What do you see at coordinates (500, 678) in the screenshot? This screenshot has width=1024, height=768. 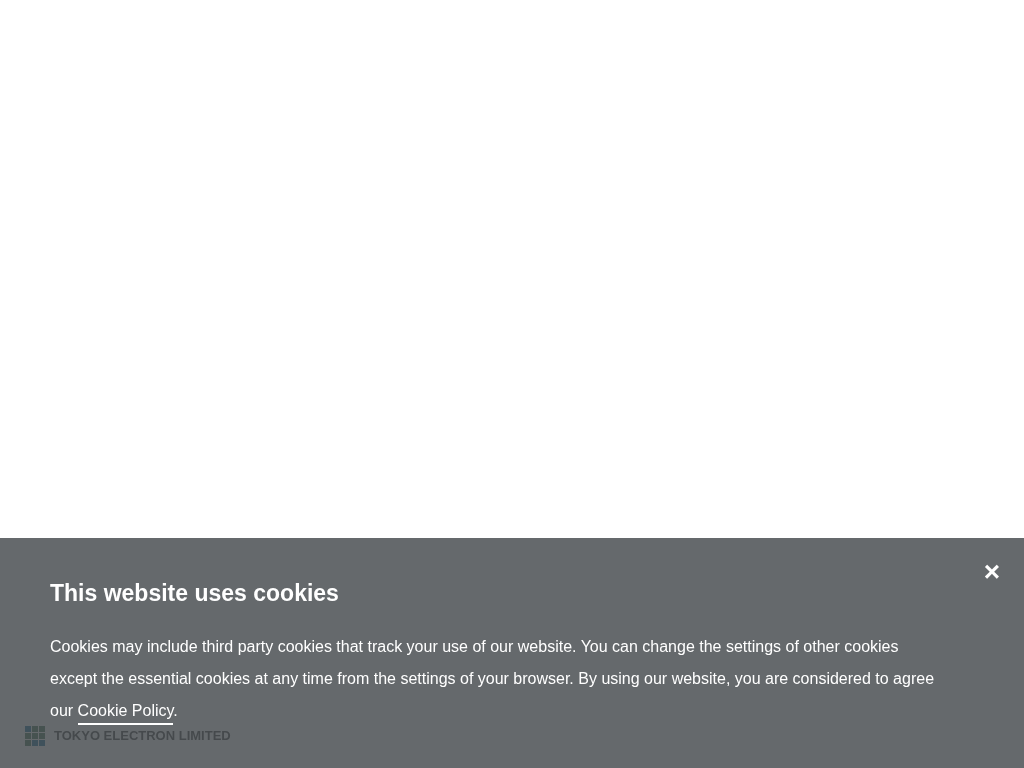 I see `banner-text: Cookies may include third party cookies that track your use of our website. You can change the settings of other cookies except the essential cookies at any time from the settings of your browser. By using our website, you are considered to agree our Cookie Policy.` at bounding box center [500, 678].